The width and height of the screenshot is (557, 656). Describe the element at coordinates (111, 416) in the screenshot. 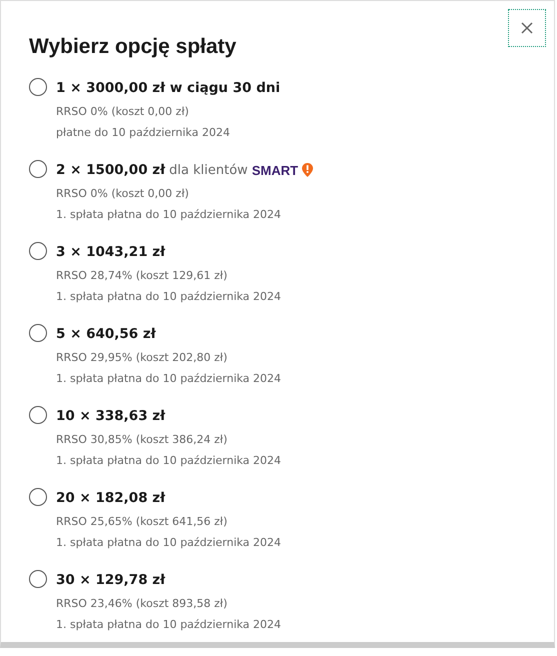

I see `option-amount: 10 × 338,63 zł` at that location.